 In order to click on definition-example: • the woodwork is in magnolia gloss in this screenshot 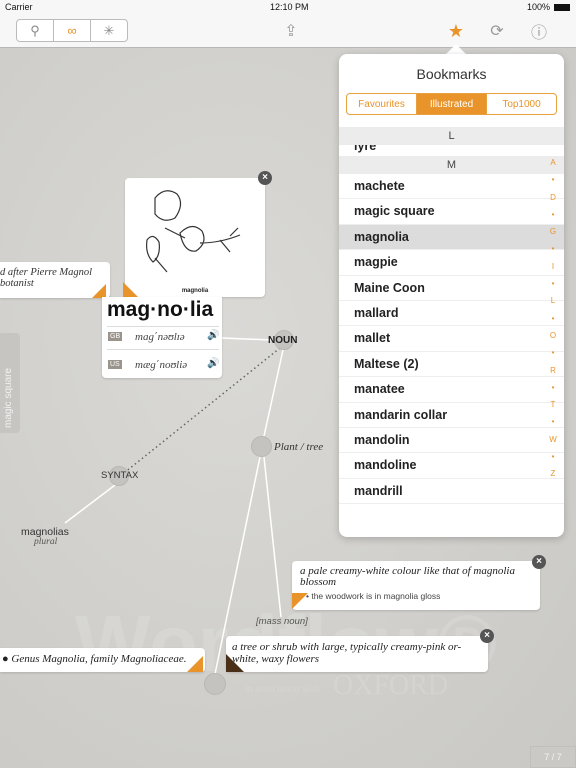, I will do `click(373, 596)`.